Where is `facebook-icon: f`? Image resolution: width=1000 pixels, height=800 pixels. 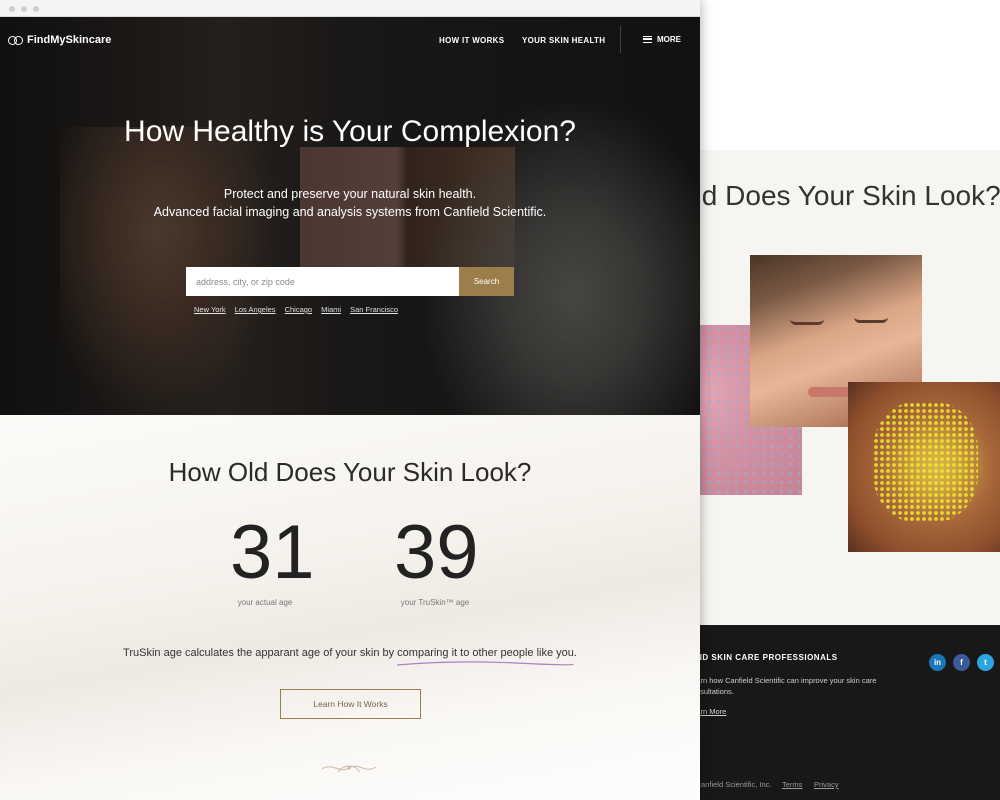
facebook-icon: f is located at coordinates (961, 662).